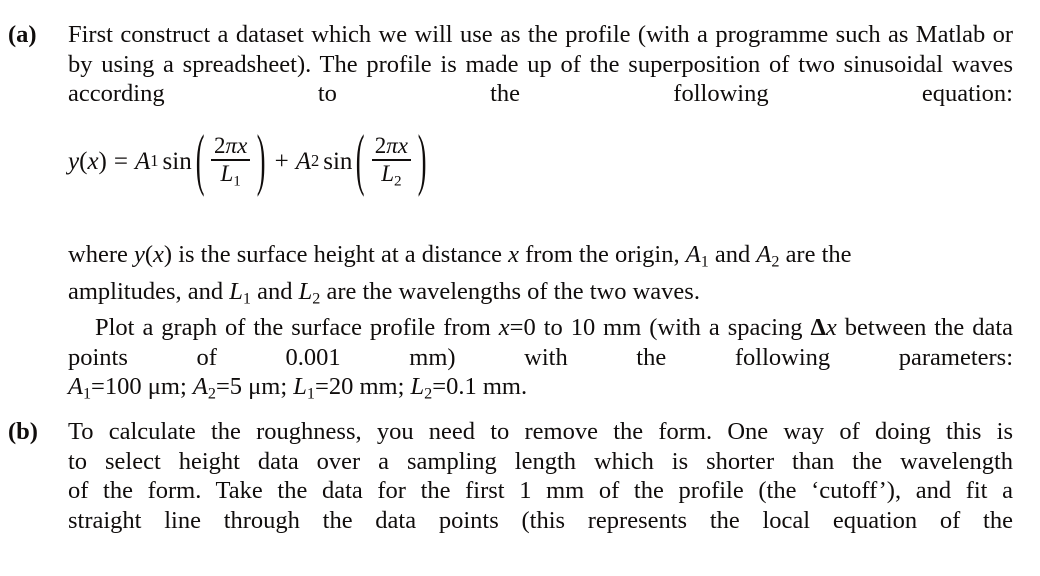 The height and width of the screenshot is (576, 1040). What do you see at coordinates (510, 292) in the screenshot?
I see `where-line2-seg-3: are the wavelengths of the two waves.` at bounding box center [510, 292].